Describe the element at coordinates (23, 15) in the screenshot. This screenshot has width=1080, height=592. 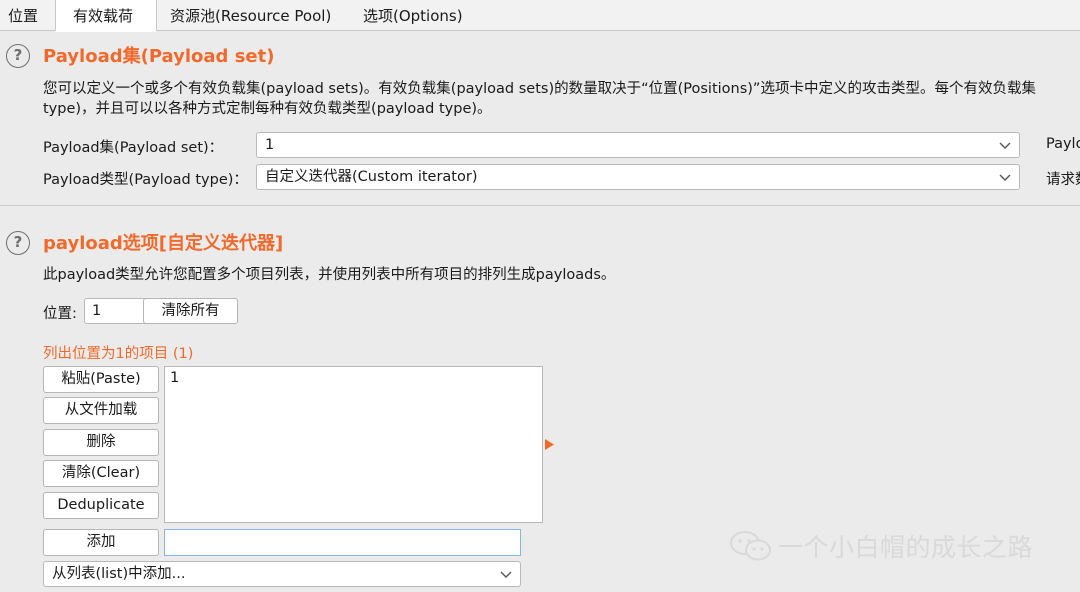
I see `tab-positions: 位置` at that location.